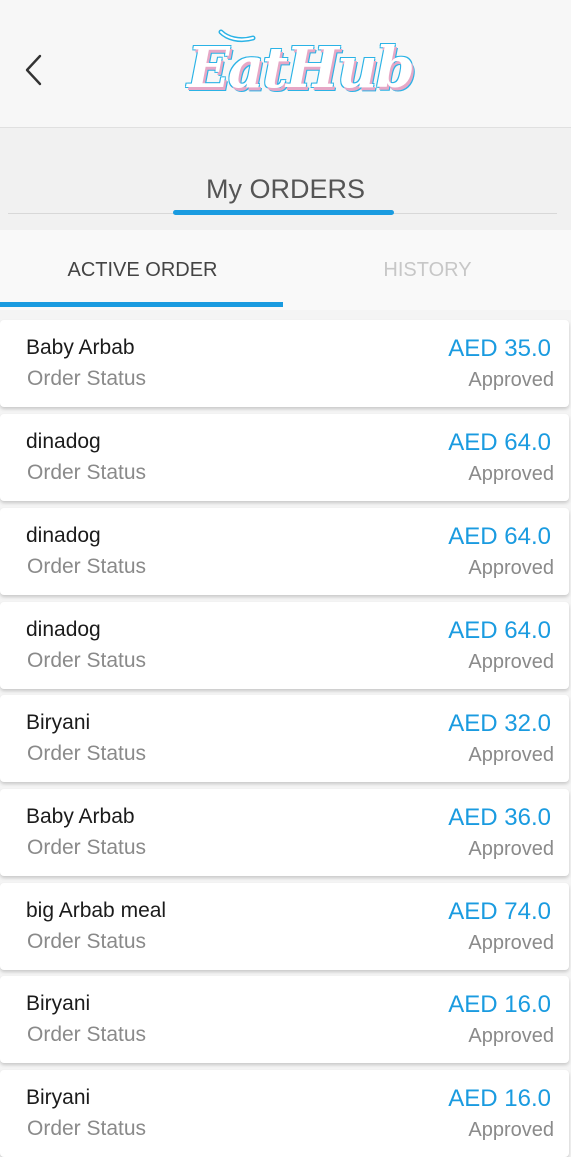  Describe the element at coordinates (285, 189) in the screenshot. I see `page-title: My ORDERS` at that location.